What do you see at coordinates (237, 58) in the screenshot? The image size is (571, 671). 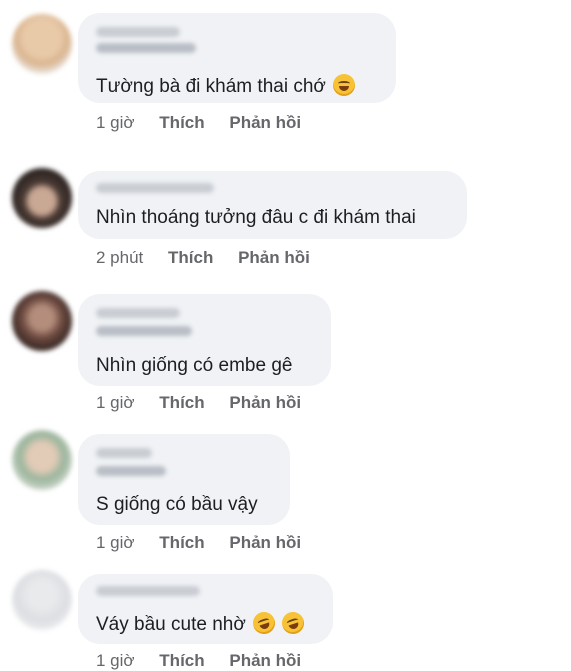 I see `comment-bubble: Tường bà đi khám thai chớ` at bounding box center [237, 58].